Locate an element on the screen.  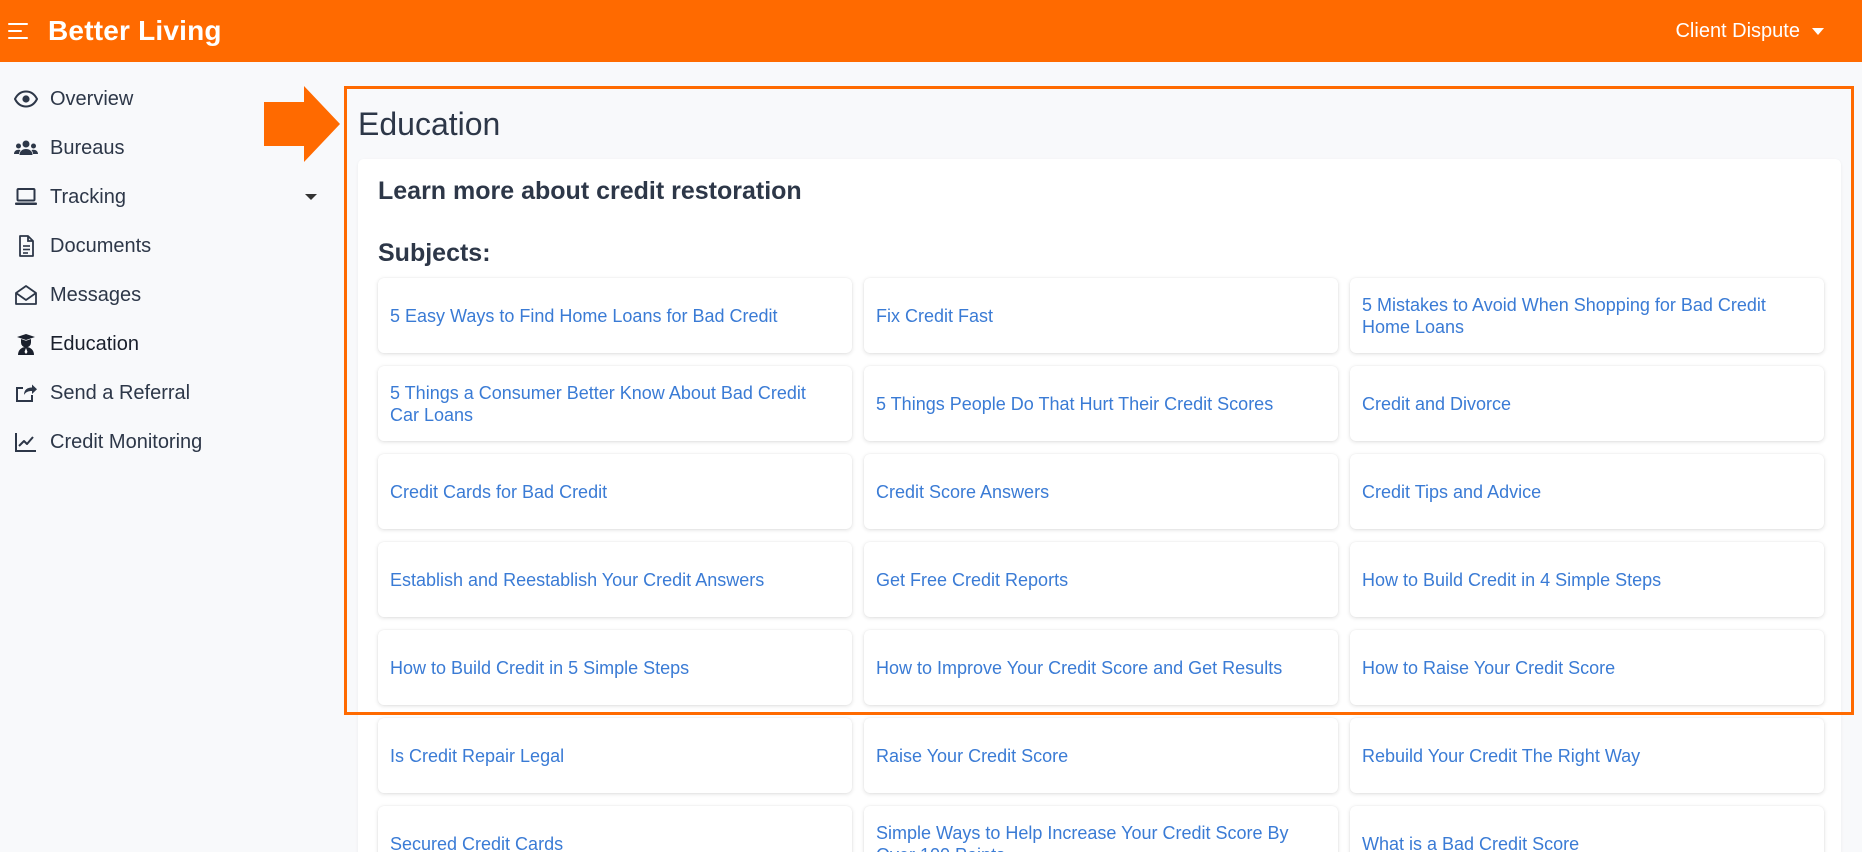
sidebar-item-label: Bureaus is located at coordinates (87, 147).